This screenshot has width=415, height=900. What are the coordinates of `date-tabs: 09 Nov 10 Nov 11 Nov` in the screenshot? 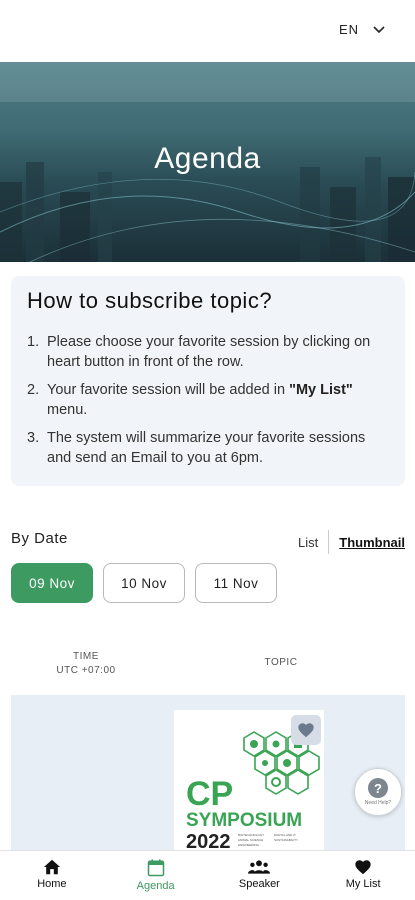 It's located at (144, 583).